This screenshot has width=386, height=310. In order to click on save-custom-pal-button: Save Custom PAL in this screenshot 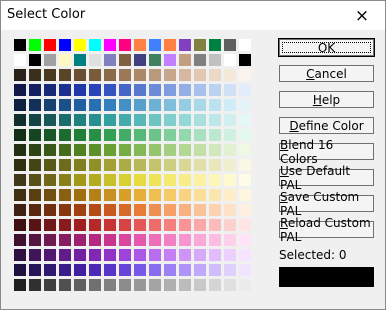, I will do `click(326, 204)`.